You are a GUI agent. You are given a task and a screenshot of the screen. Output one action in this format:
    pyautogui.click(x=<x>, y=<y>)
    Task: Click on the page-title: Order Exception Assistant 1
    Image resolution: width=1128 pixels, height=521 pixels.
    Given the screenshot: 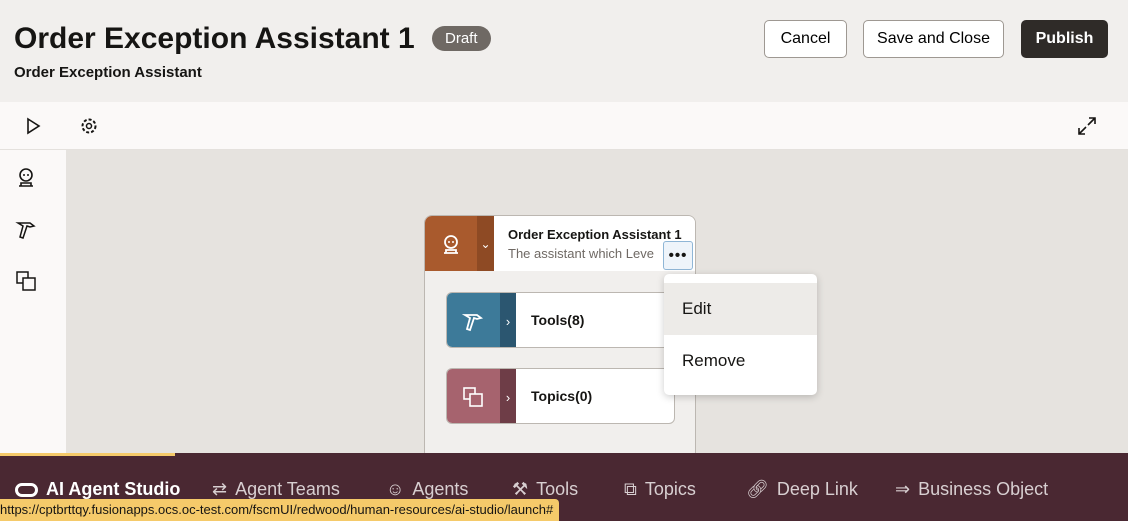 What is the action you would take?
    pyautogui.click(x=214, y=38)
    